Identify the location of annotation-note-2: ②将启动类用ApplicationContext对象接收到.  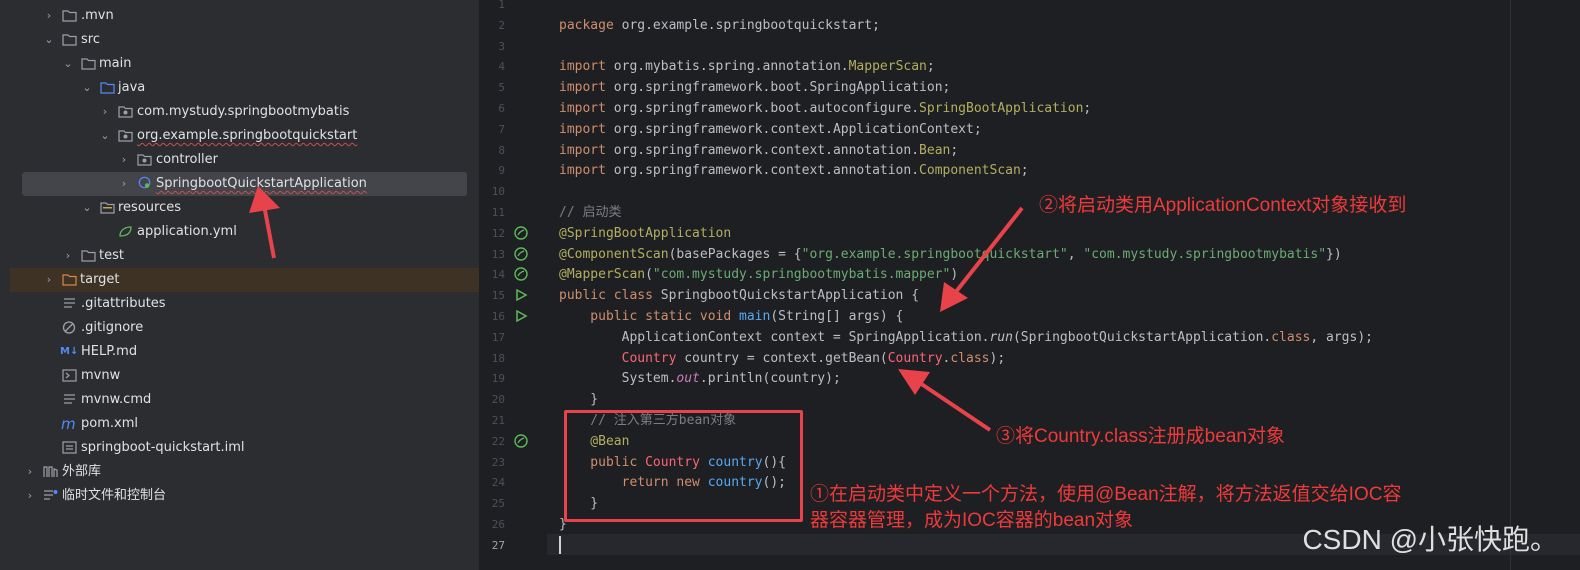
(1223, 205).